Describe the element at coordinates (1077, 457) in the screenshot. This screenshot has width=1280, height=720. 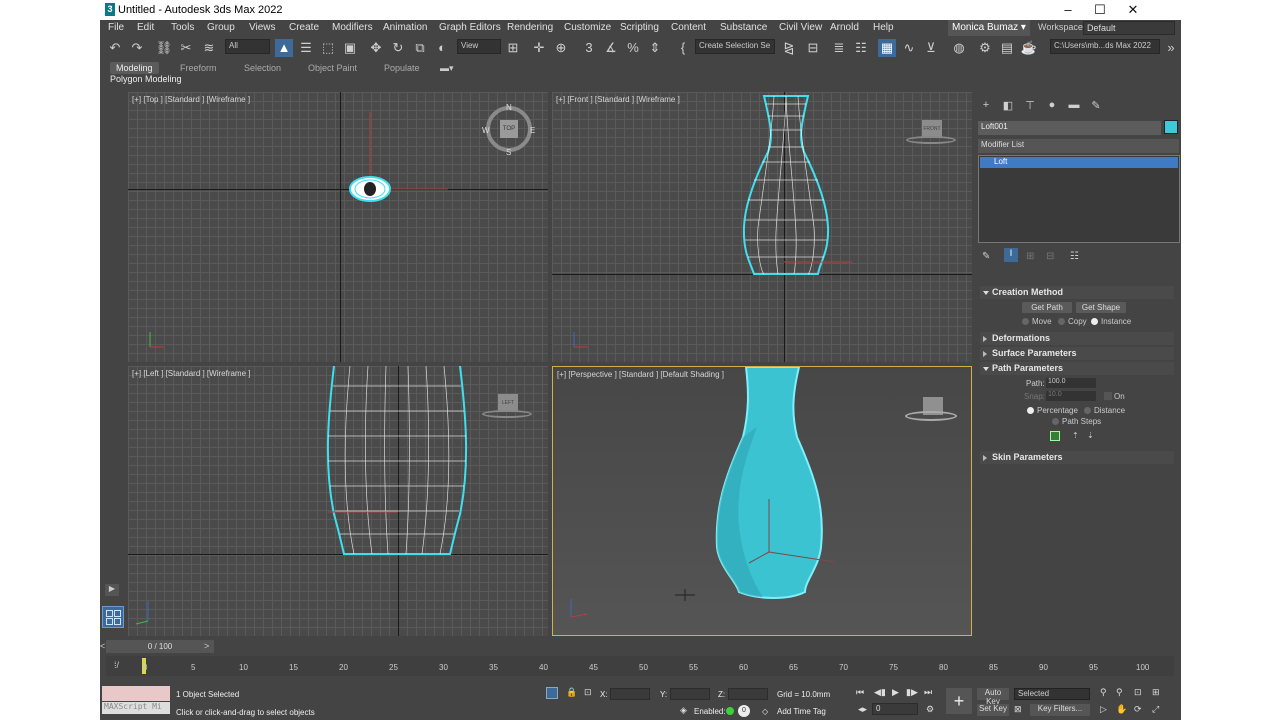
I see `rollout-skin-parameters: Skin Parameters` at that location.